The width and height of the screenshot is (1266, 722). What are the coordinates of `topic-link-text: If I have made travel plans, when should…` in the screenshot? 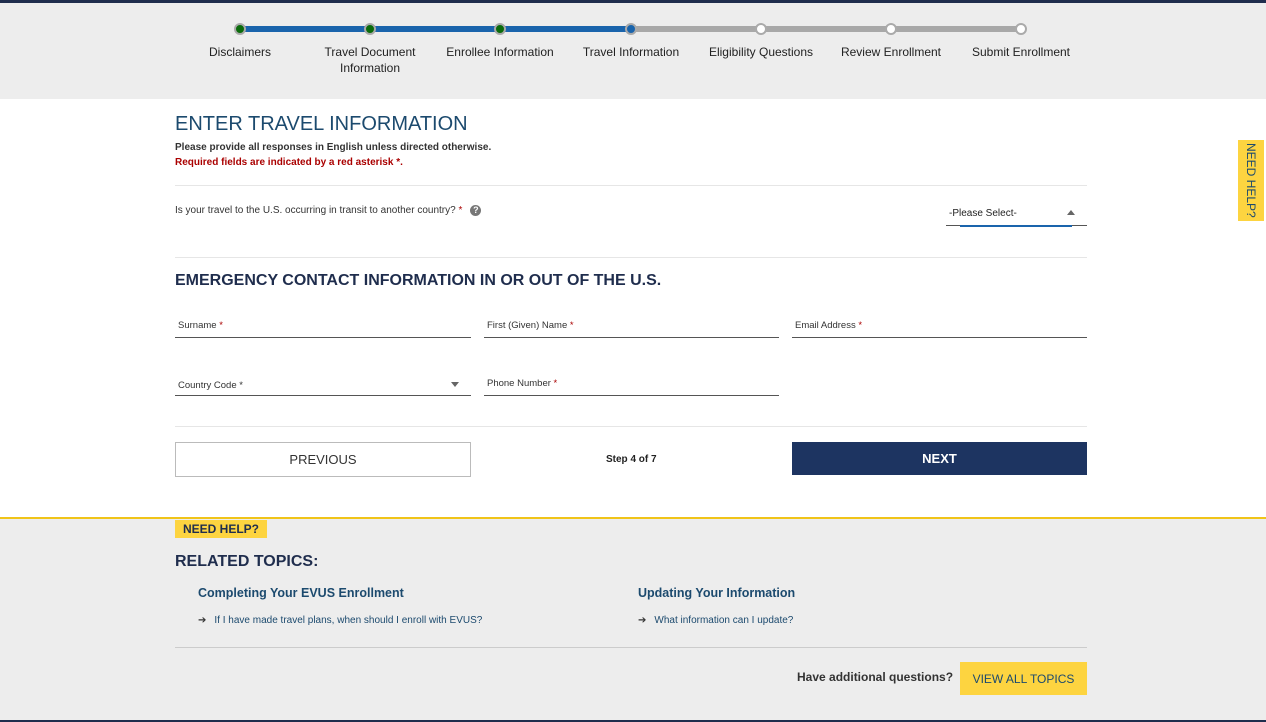 It's located at (348, 620).